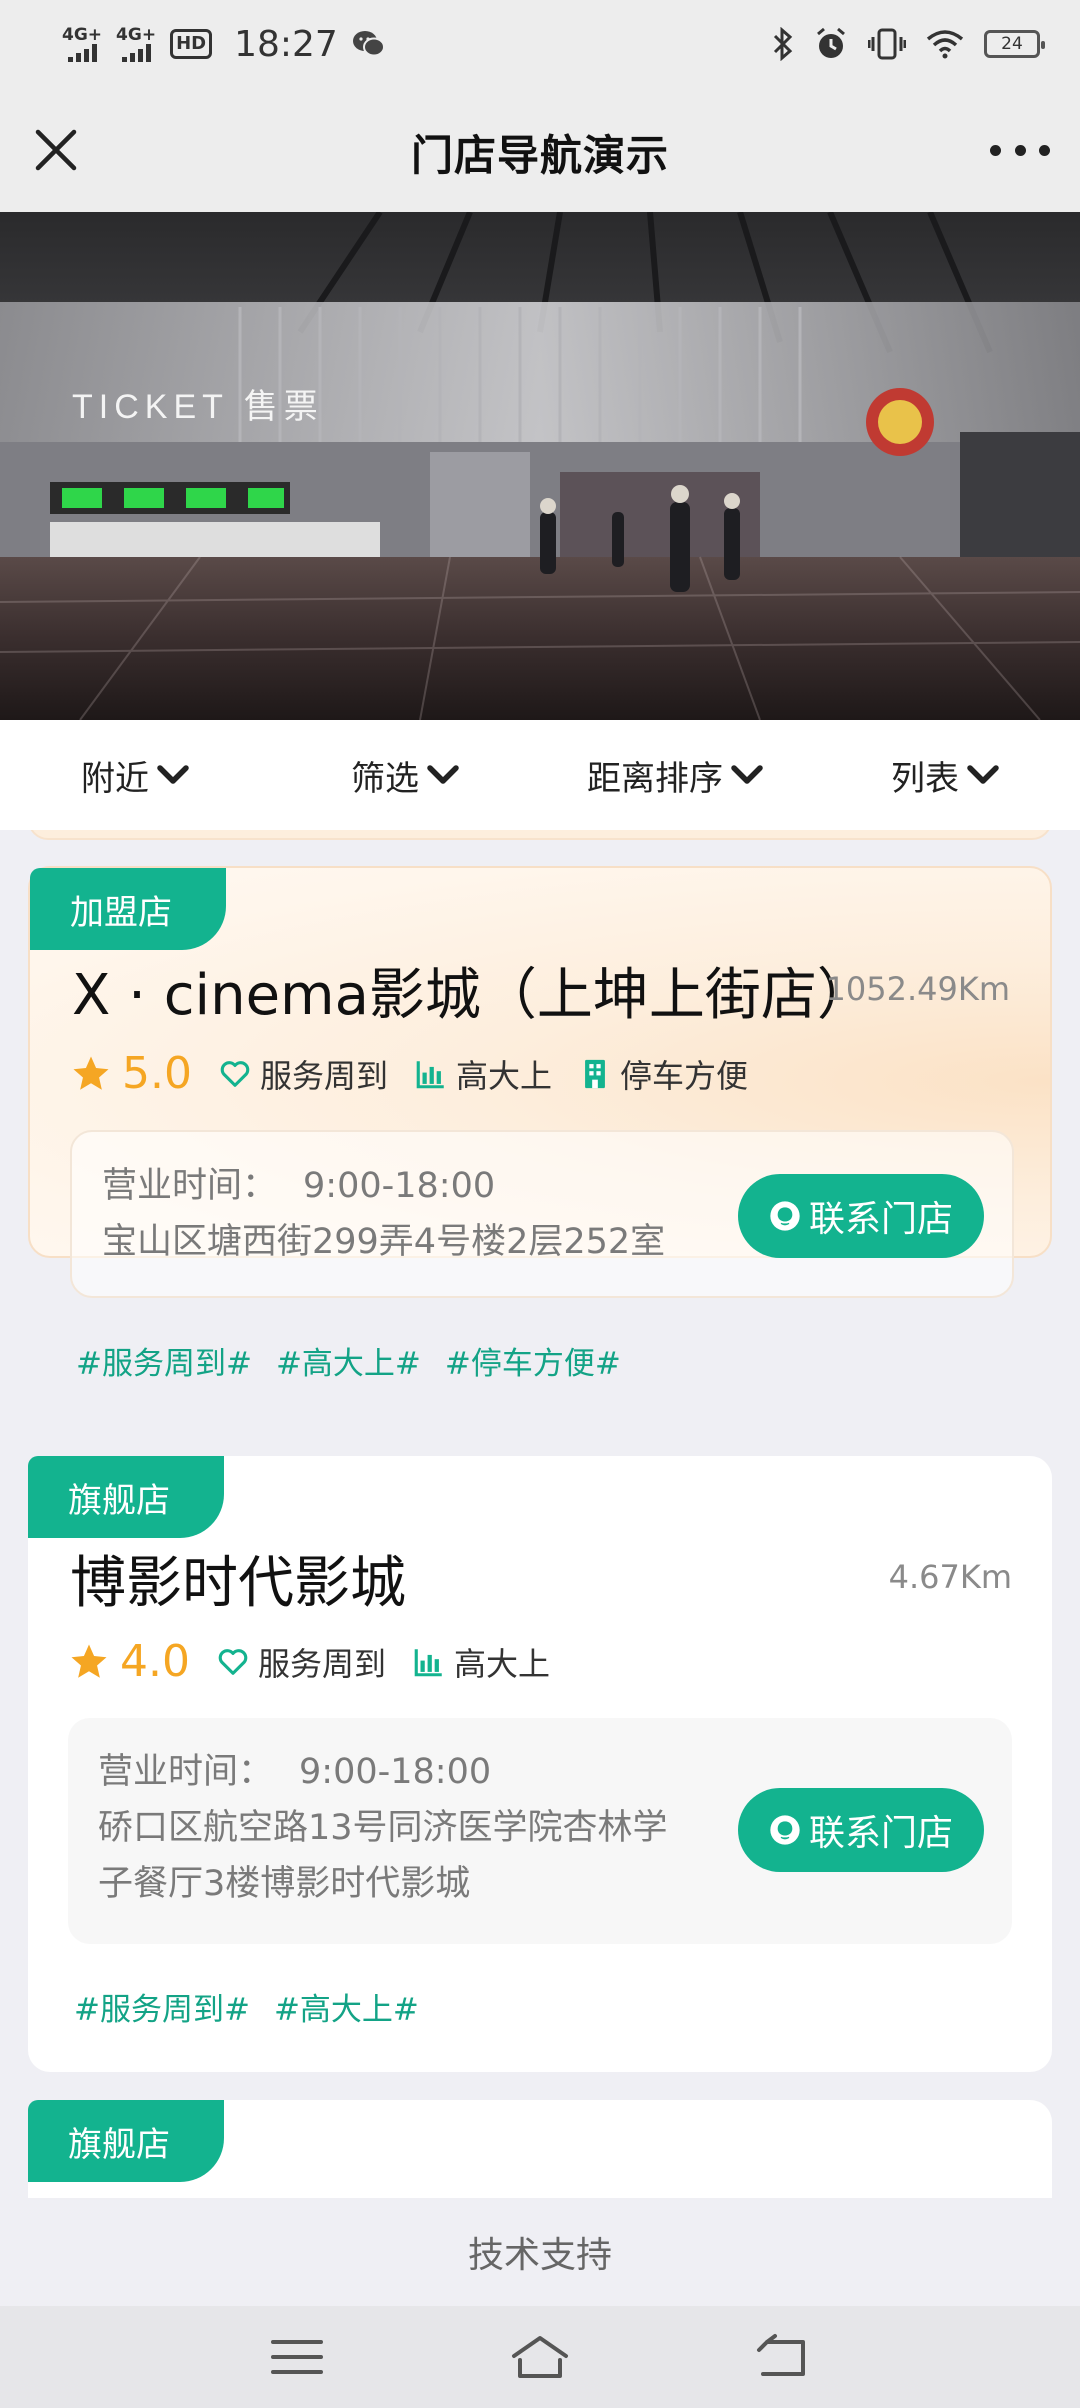  What do you see at coordinates (472, 995) in the screenshot?
I see `store-name: X · cinema影城（上坤上街店）` at bounding box center [472, 995].